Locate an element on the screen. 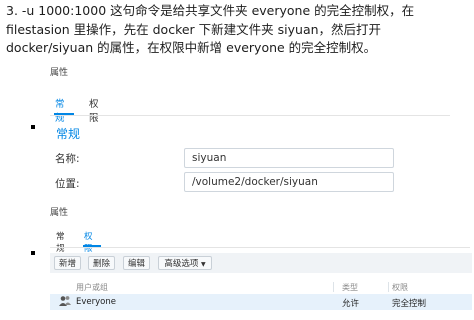 The width and height of the screenshot is (474, 320). column-type: 类型 is located at coordinates (350, 287).